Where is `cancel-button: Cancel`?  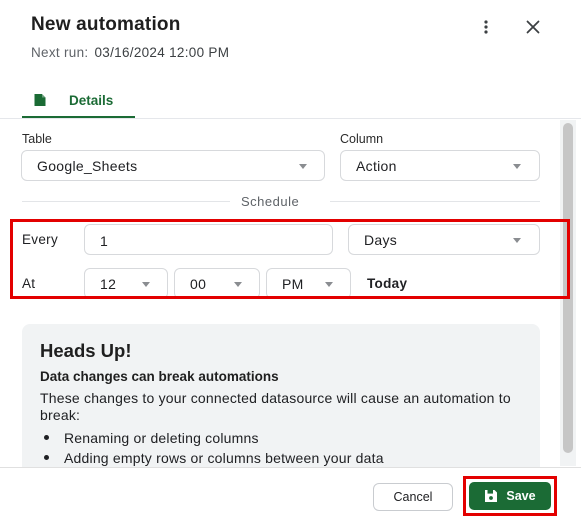 cancel-button: Cancel is located at coordinates (413, 497).